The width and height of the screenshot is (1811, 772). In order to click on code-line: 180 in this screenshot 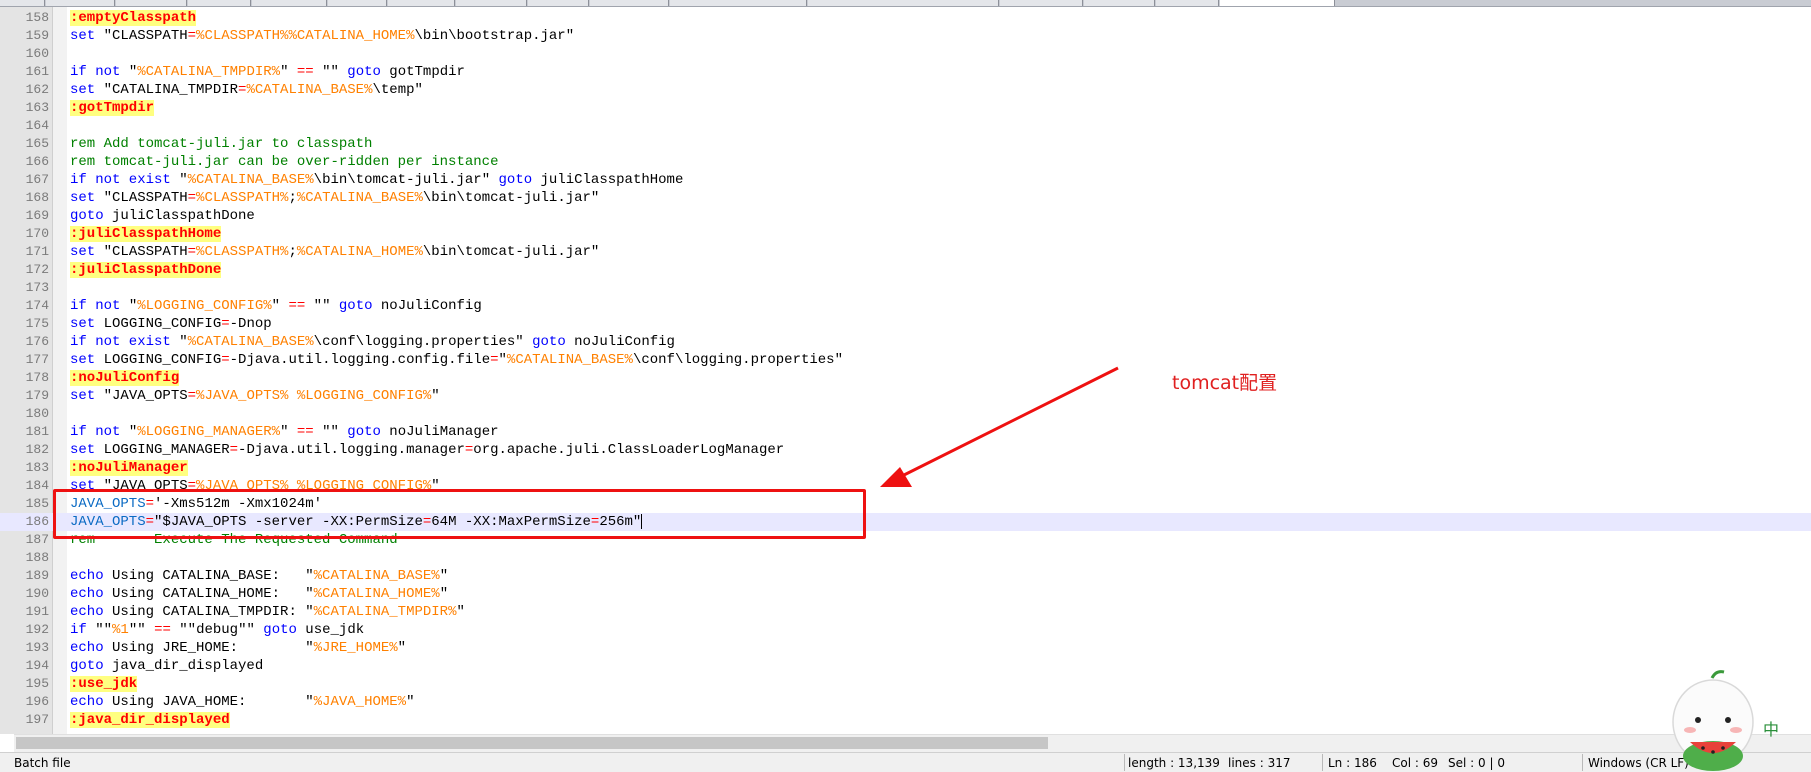, I will do `click(905, 414)`.